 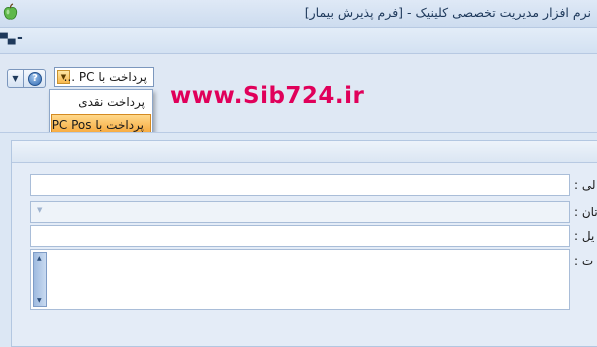 I want to click on field-label-1: لی :, so click(x=585, y=185).